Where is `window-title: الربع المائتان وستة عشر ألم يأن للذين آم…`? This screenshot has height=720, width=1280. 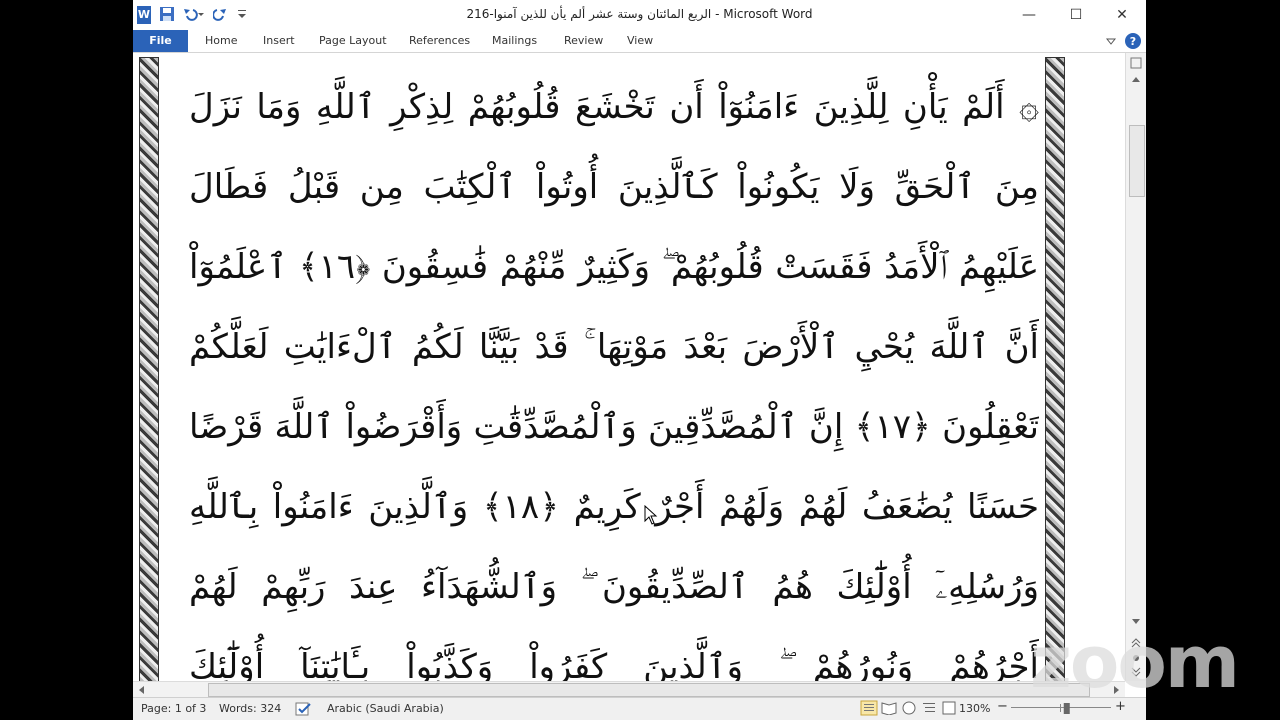
window-title: الربع المائتان وستة عشر ألم يأن للذين آم… is located at coordinates (639, 14).